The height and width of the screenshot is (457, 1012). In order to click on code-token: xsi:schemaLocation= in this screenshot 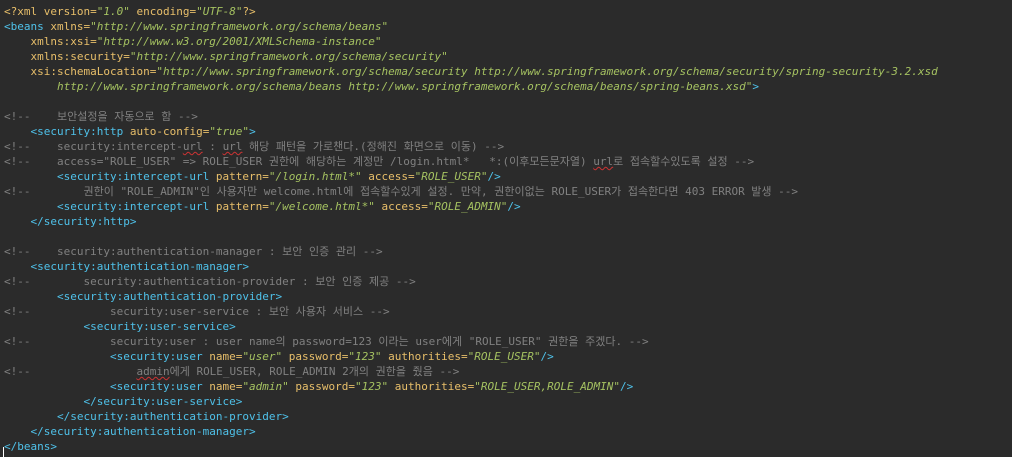, I will do `click(80, 71)`.